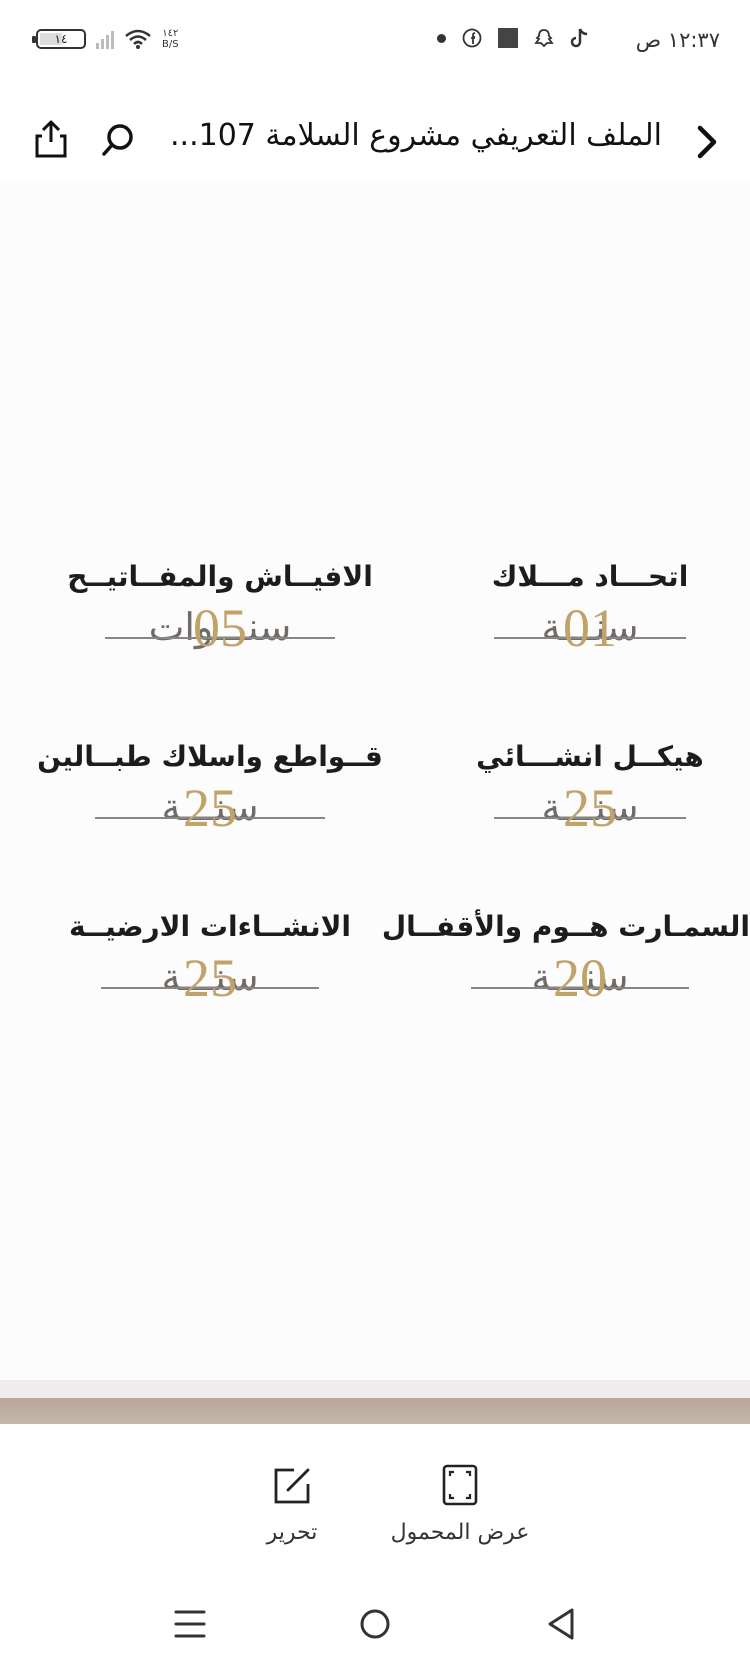  What do you see at coordinates (210, 756) in the screenshot?
I see `warranty-title: قــواطع واسلاك طبــالين` at bounding box center [210, 756].